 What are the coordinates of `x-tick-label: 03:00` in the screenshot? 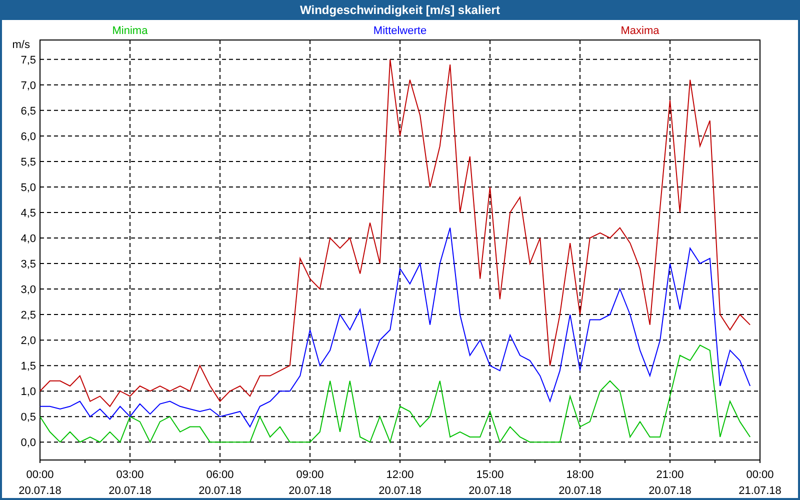 It's located at (130, 475).